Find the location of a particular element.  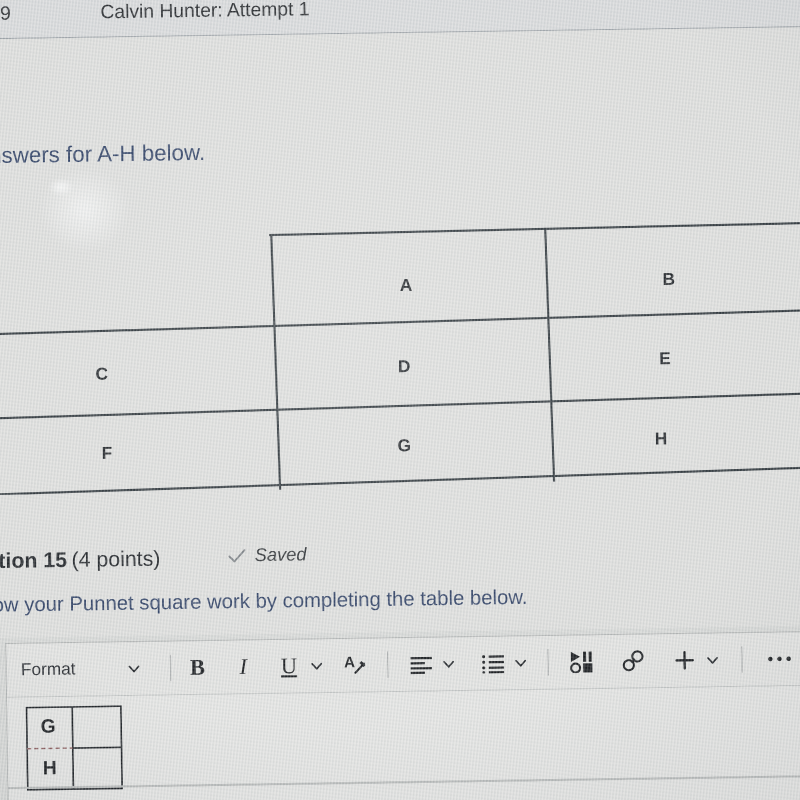

answer-cell-a: A is located at coordinates (406, 285).